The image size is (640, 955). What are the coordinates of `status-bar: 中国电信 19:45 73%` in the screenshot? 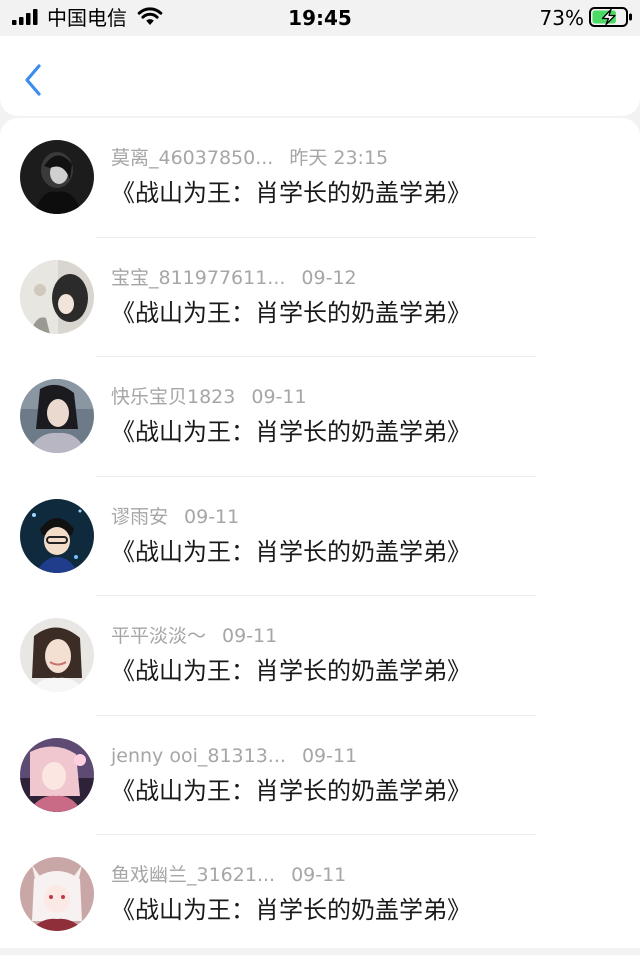 It's located at (320, 18).